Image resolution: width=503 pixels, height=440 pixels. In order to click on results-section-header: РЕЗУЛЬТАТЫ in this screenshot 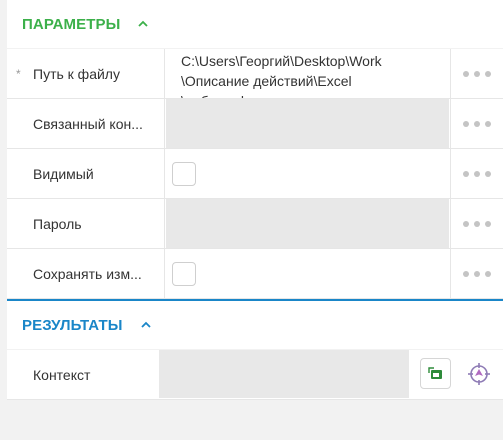, I will do `click(255, 324)`.